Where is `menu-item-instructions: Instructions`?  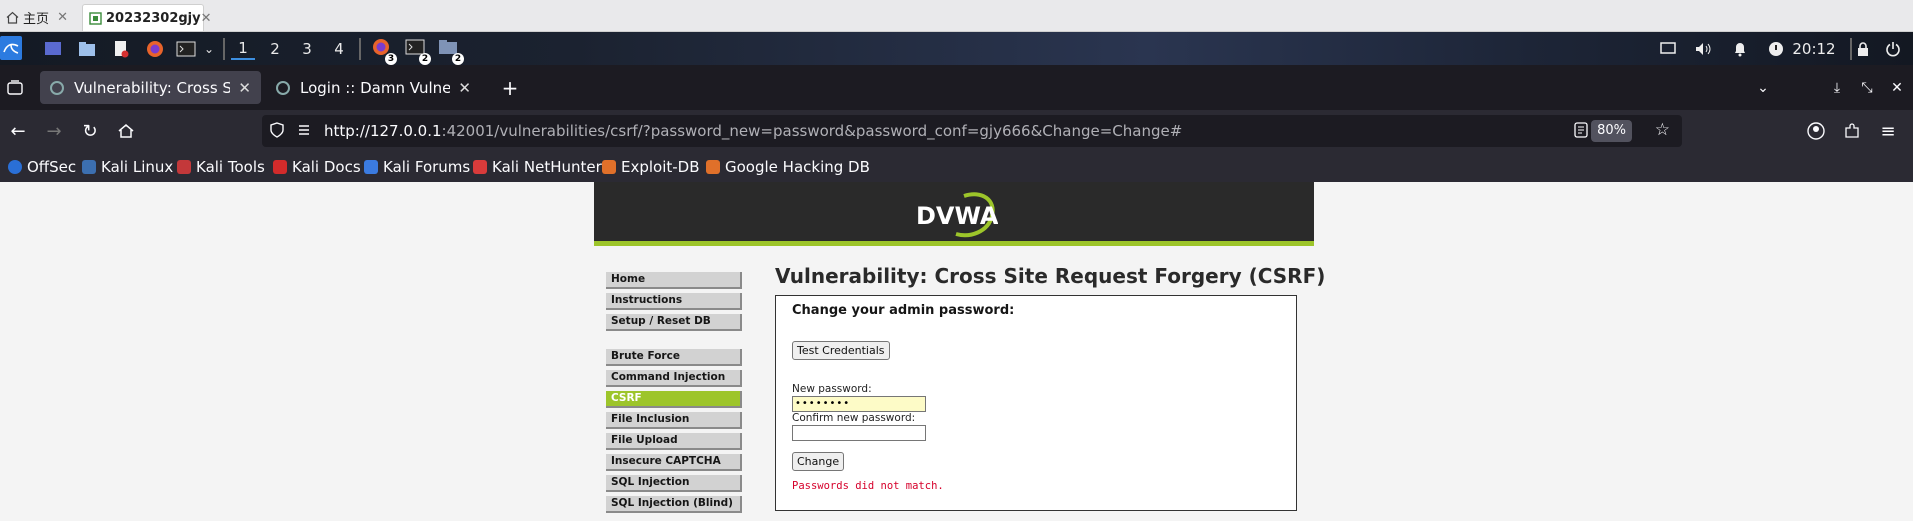 menu-item-instructions: Instructions is located at coordinates (674, 301).